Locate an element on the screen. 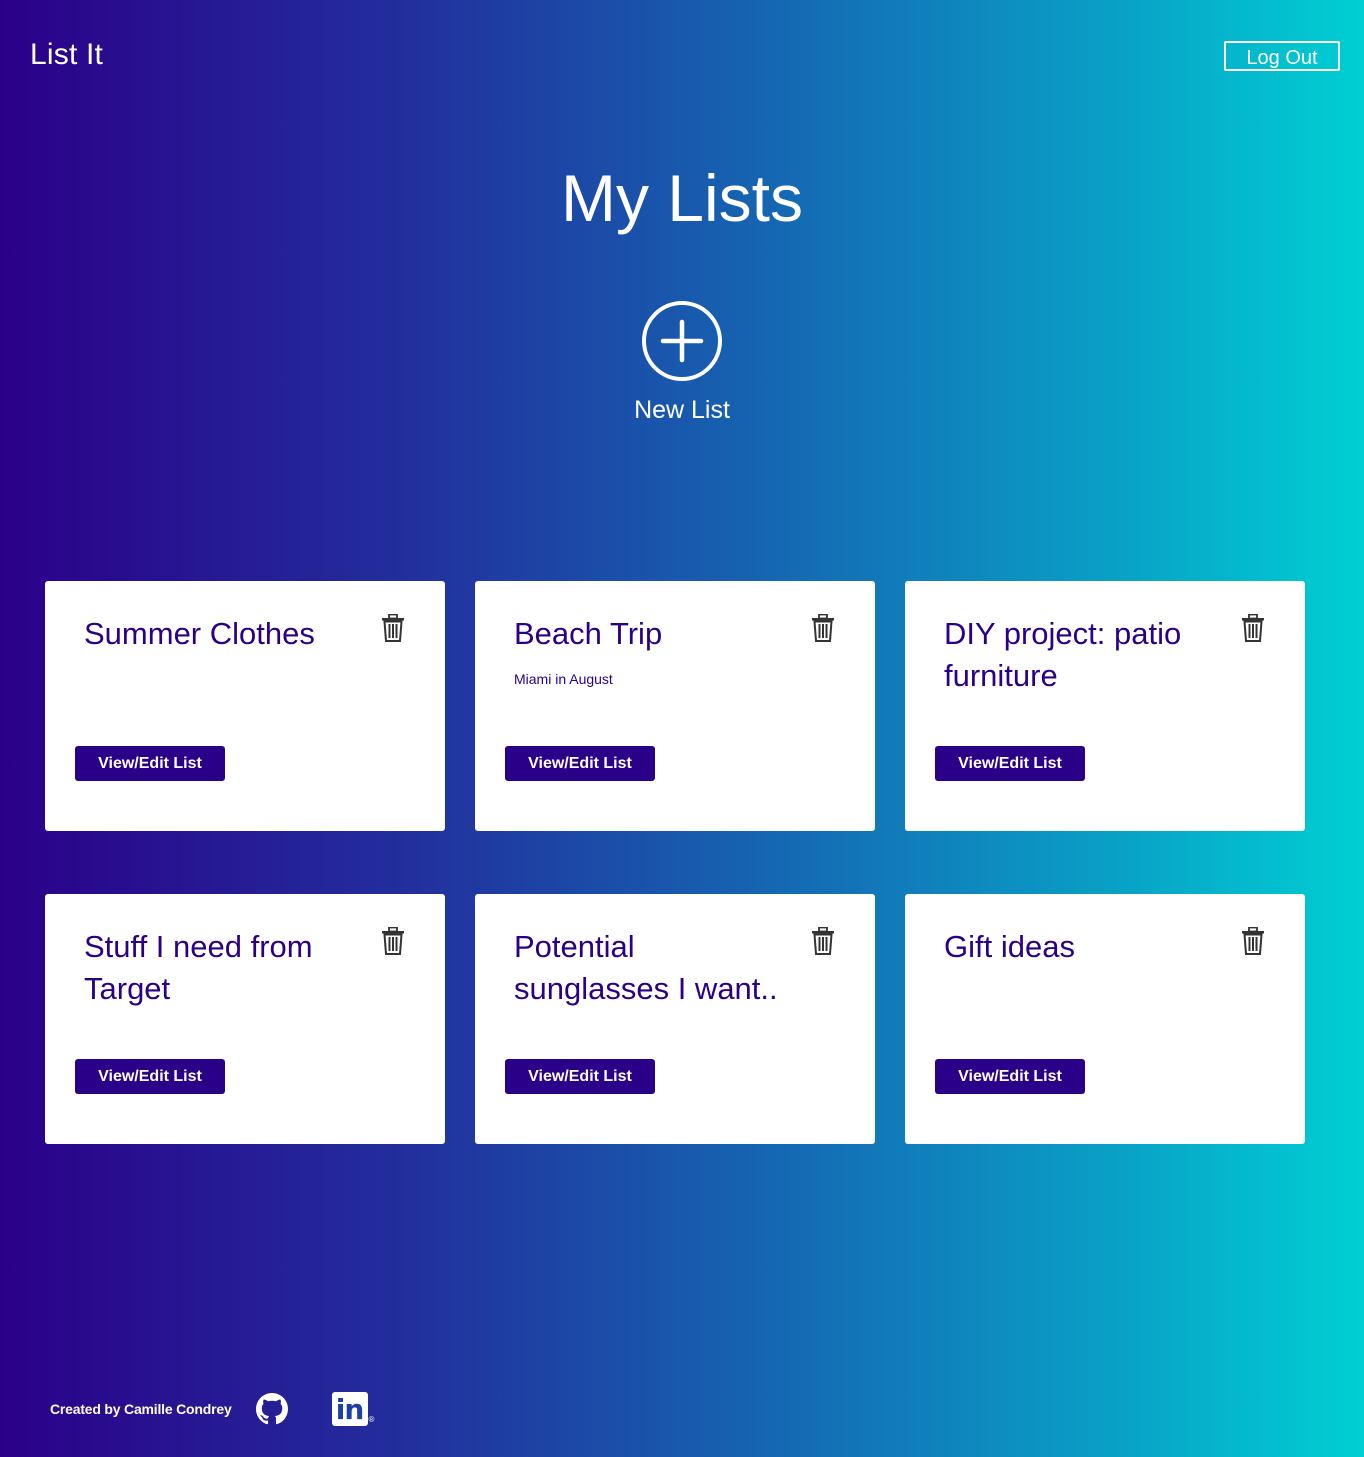 The width and height of the screenshot is (1364, 1457). linkedin-logo: in is located at coordinates (349, 1409).